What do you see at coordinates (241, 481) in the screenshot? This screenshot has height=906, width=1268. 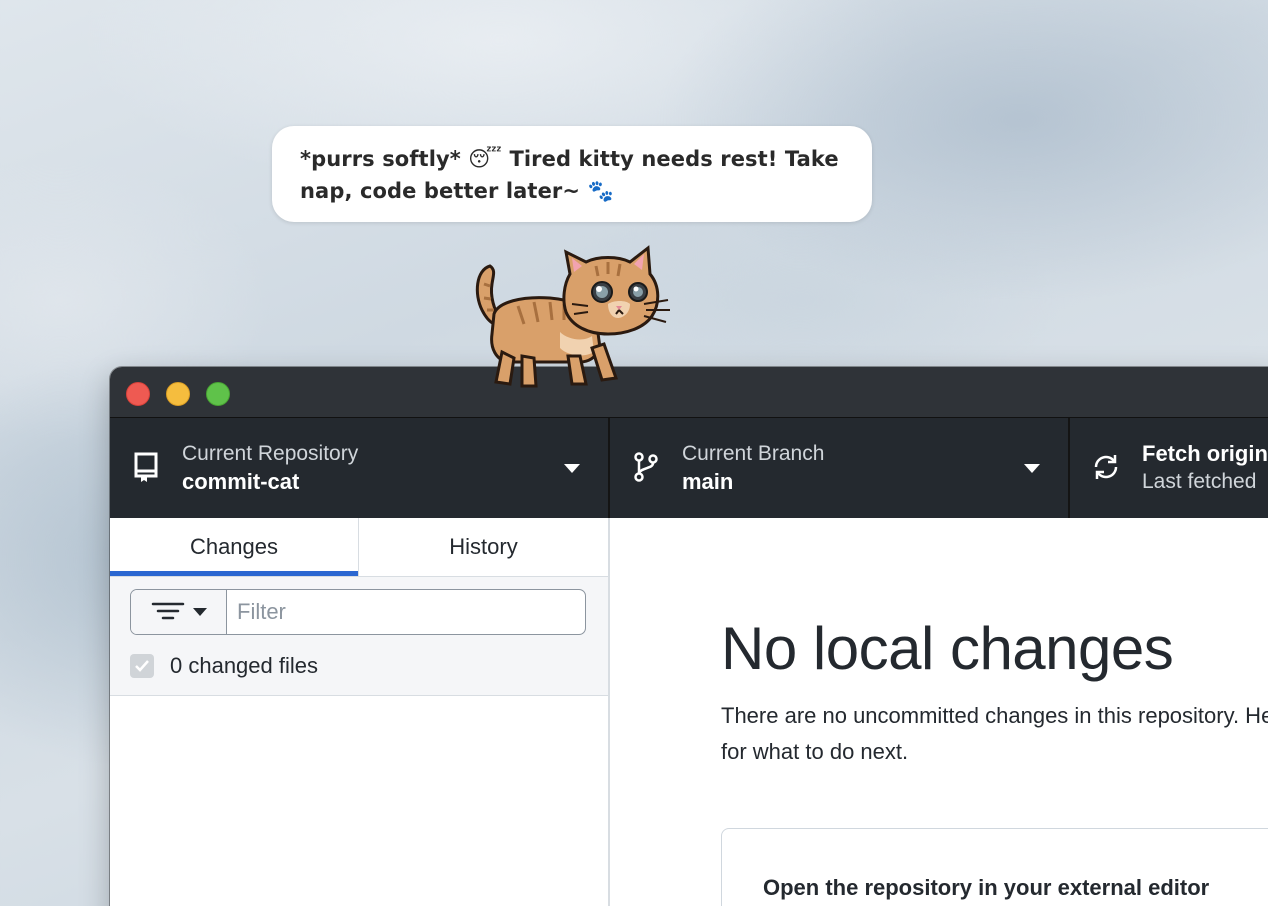 I see `current-repository-value: commit-cat` at bounding box center [241, 481].